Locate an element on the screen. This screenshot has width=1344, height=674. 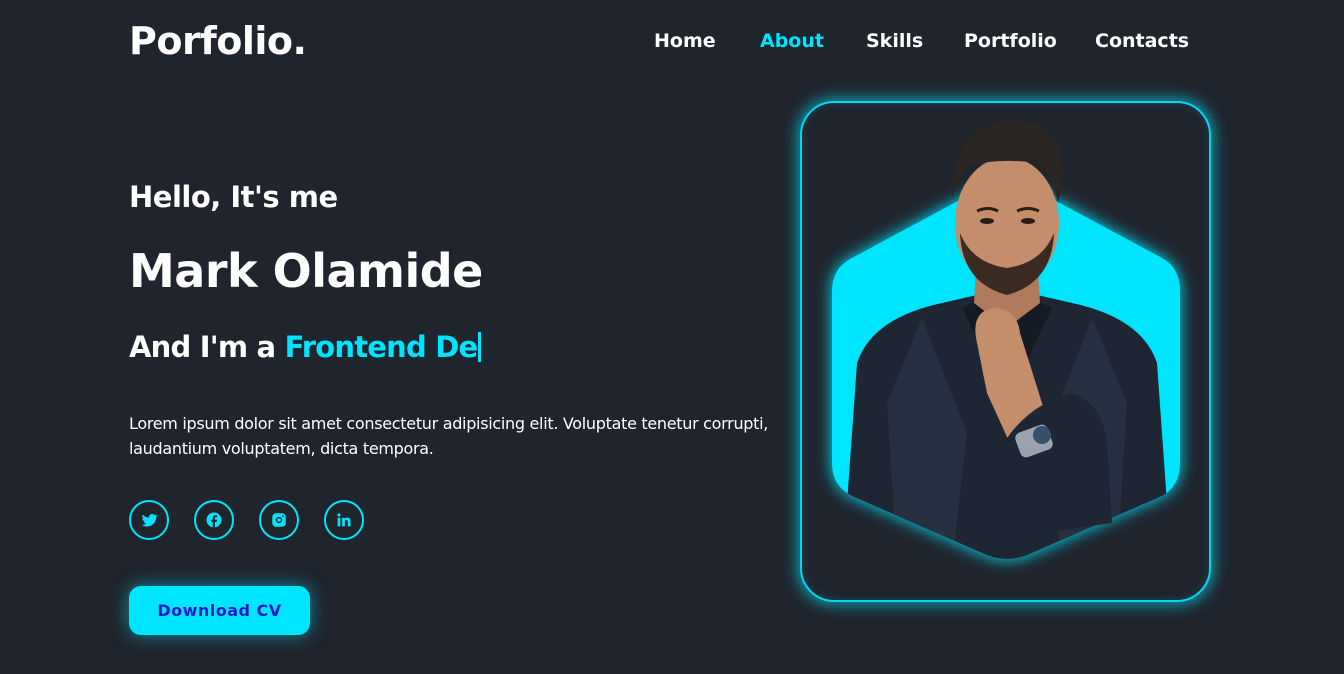
role-typed-text: Frontend De is located at coordinates (381, 347).